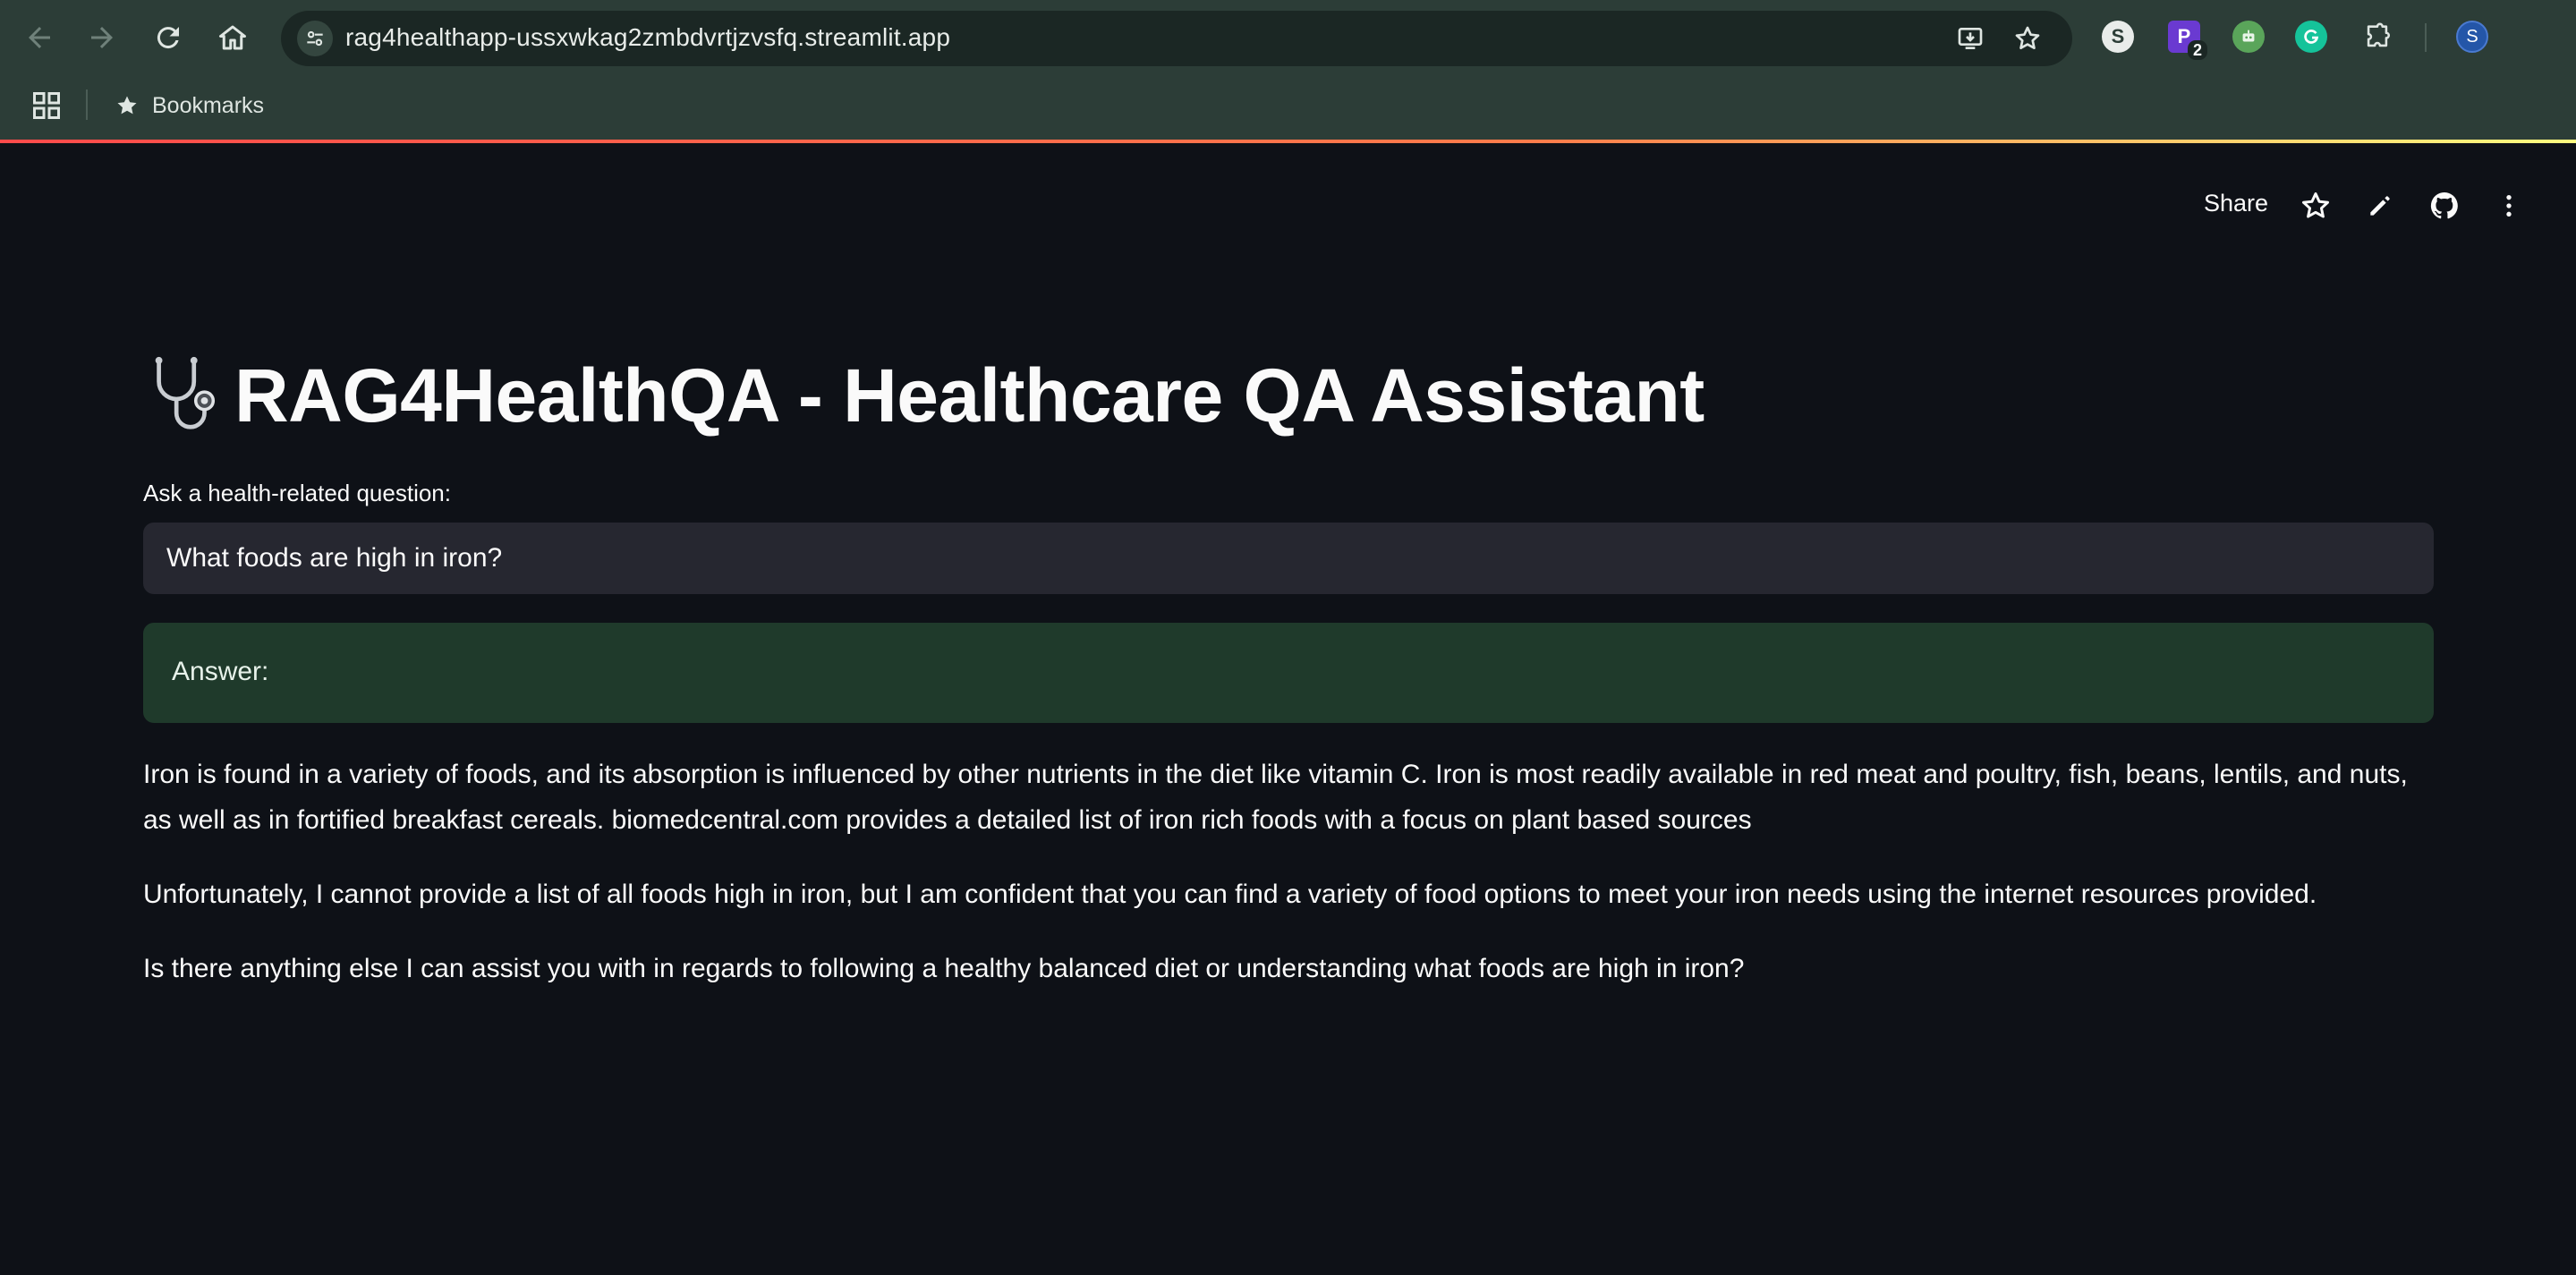 The width and height of the screenshot is (2576, 1275). What do you see at coordinates (39, 37) in the screenshot?
I see `back-icon` at bounding box center [39, 37].